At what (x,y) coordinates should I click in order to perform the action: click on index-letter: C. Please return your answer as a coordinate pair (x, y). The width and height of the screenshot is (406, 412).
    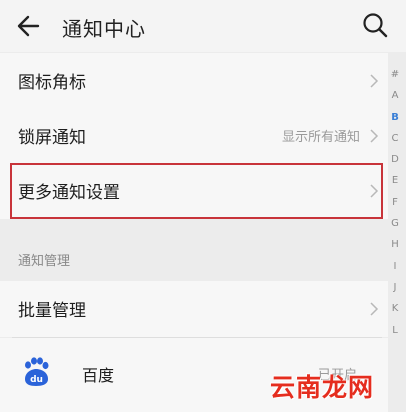
    Looking at the image, I should click on (395, 138).